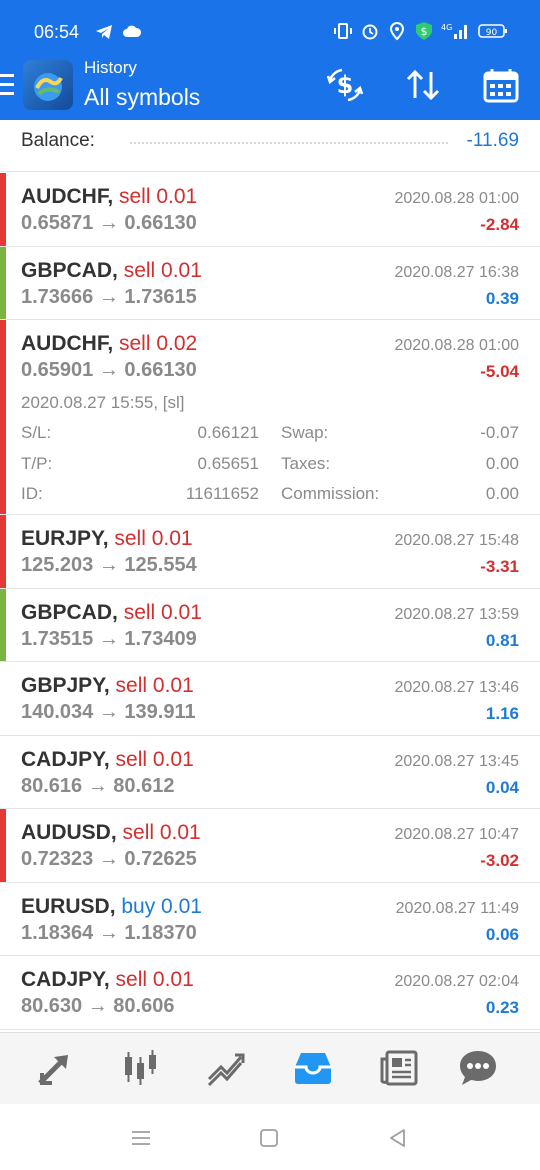 The image size is (540, 1170). I want to click on location-icon, so click(397, 31).